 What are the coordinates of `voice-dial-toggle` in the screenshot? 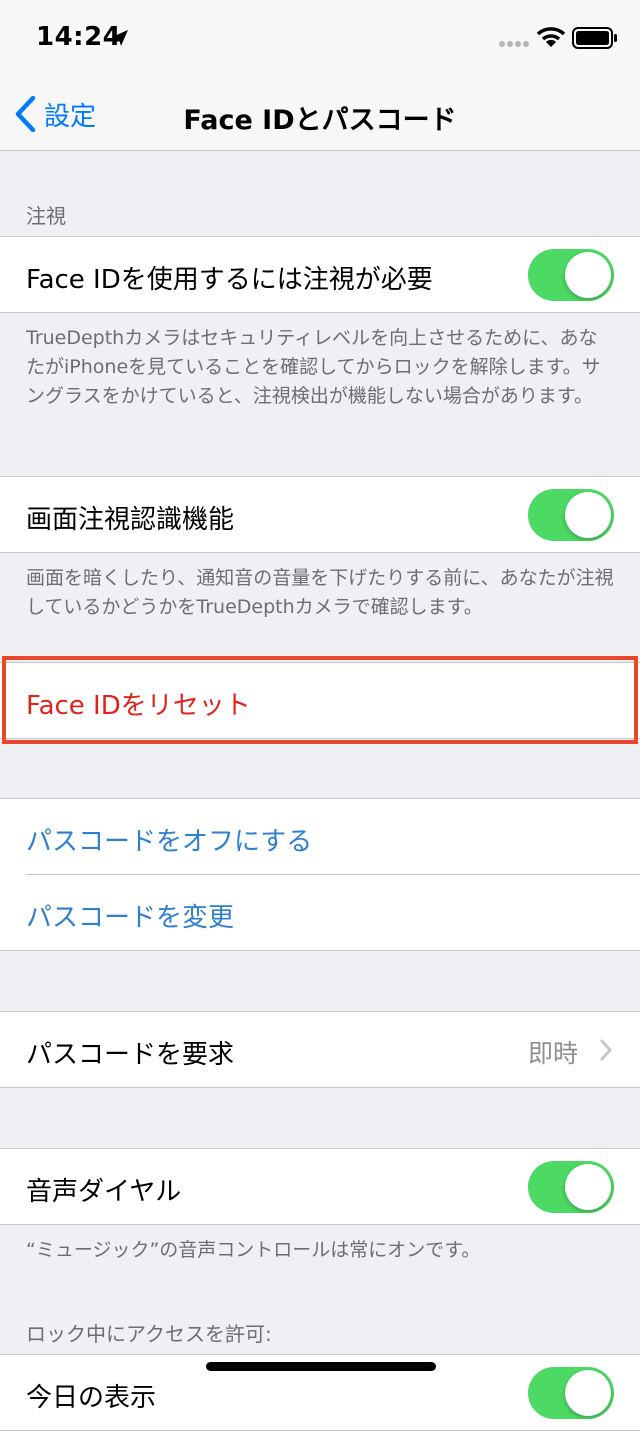 It's located at (571, 1187).